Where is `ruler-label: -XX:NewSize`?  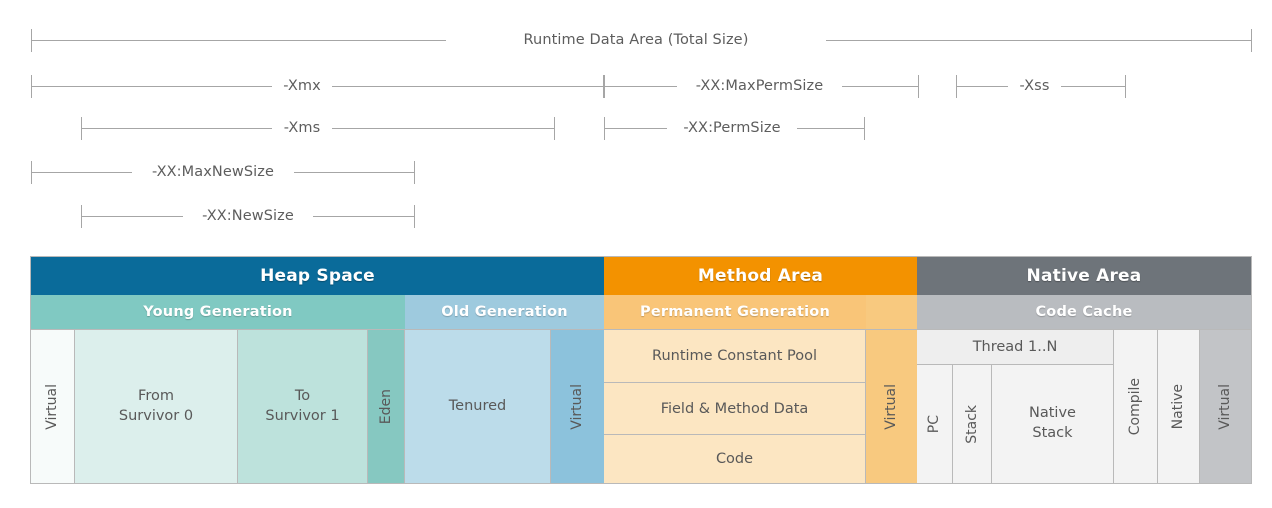 ruler-label: -XX:NewSize is located at coordinates (248, 216).